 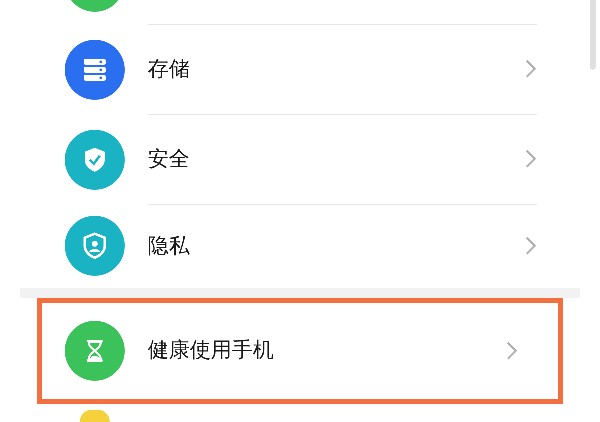 What do you see at coordinates (593, 35) in the screenshot?
I see `scroll-bar` at bounding box center [593, 35].